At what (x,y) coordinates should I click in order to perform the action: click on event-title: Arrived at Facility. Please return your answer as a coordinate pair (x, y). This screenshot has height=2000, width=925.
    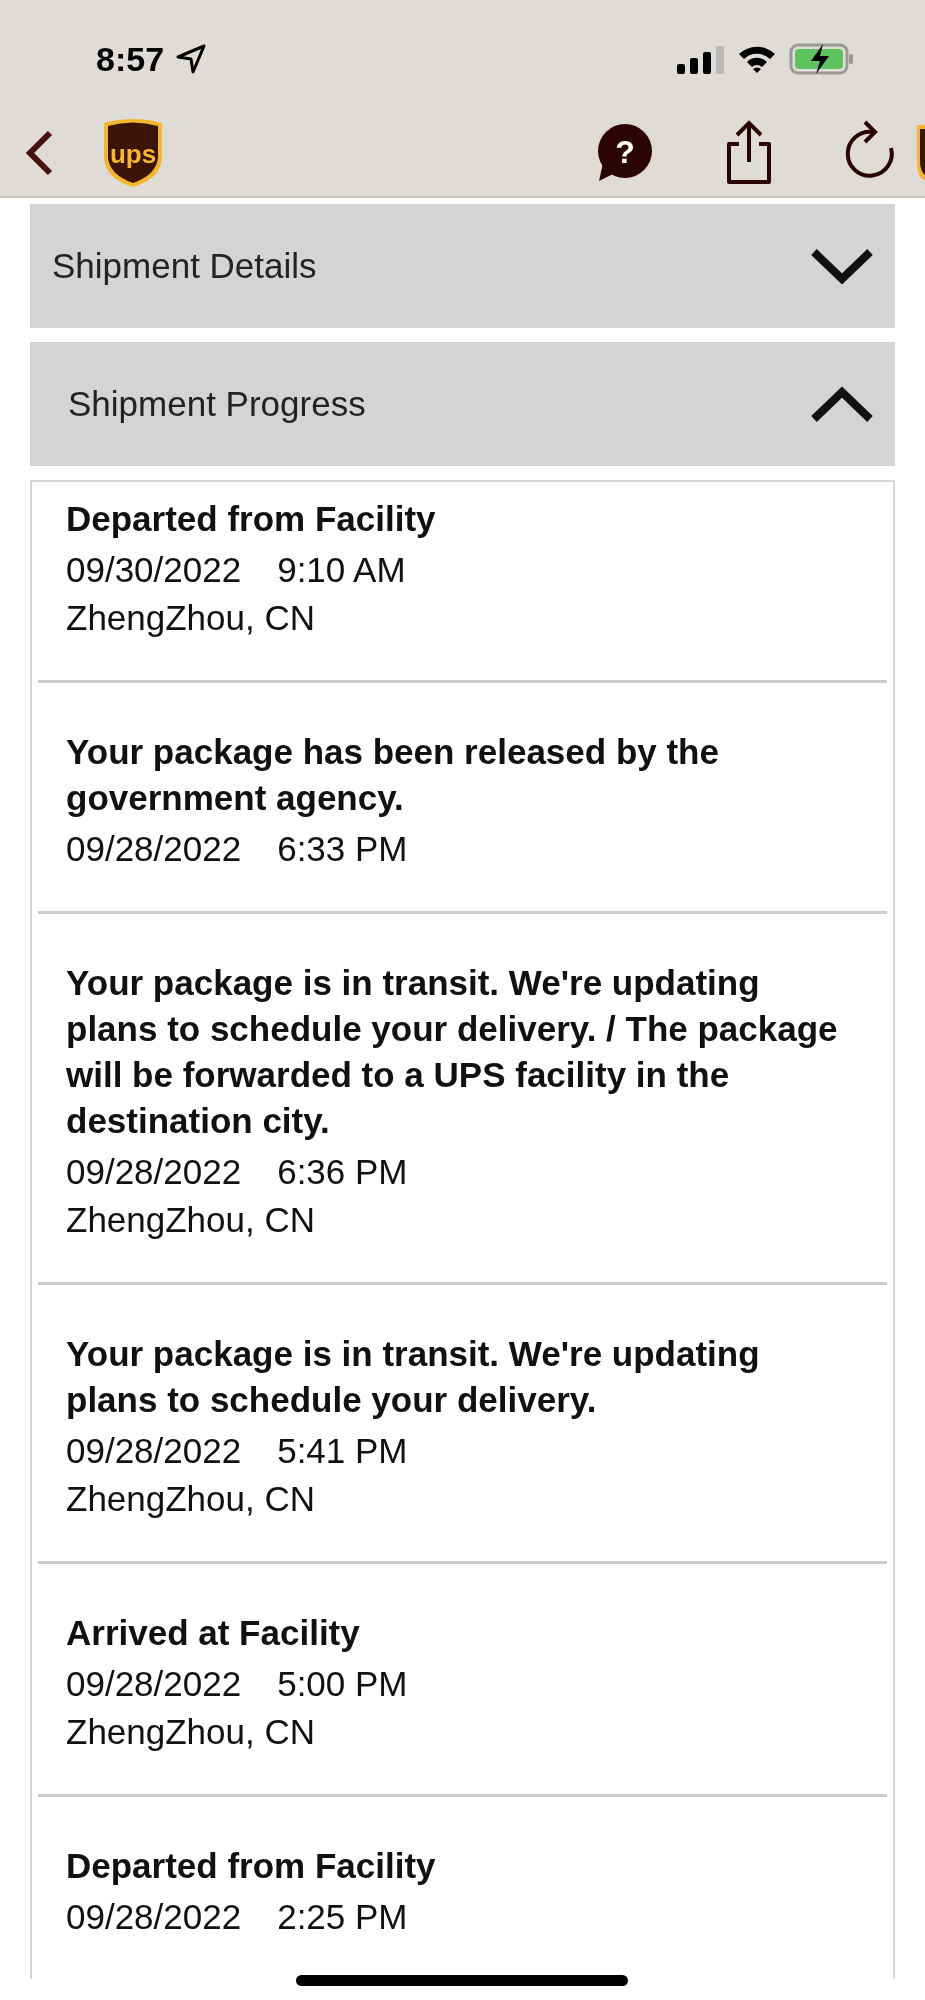
    Looking at the image, I should click on (213, 1633).